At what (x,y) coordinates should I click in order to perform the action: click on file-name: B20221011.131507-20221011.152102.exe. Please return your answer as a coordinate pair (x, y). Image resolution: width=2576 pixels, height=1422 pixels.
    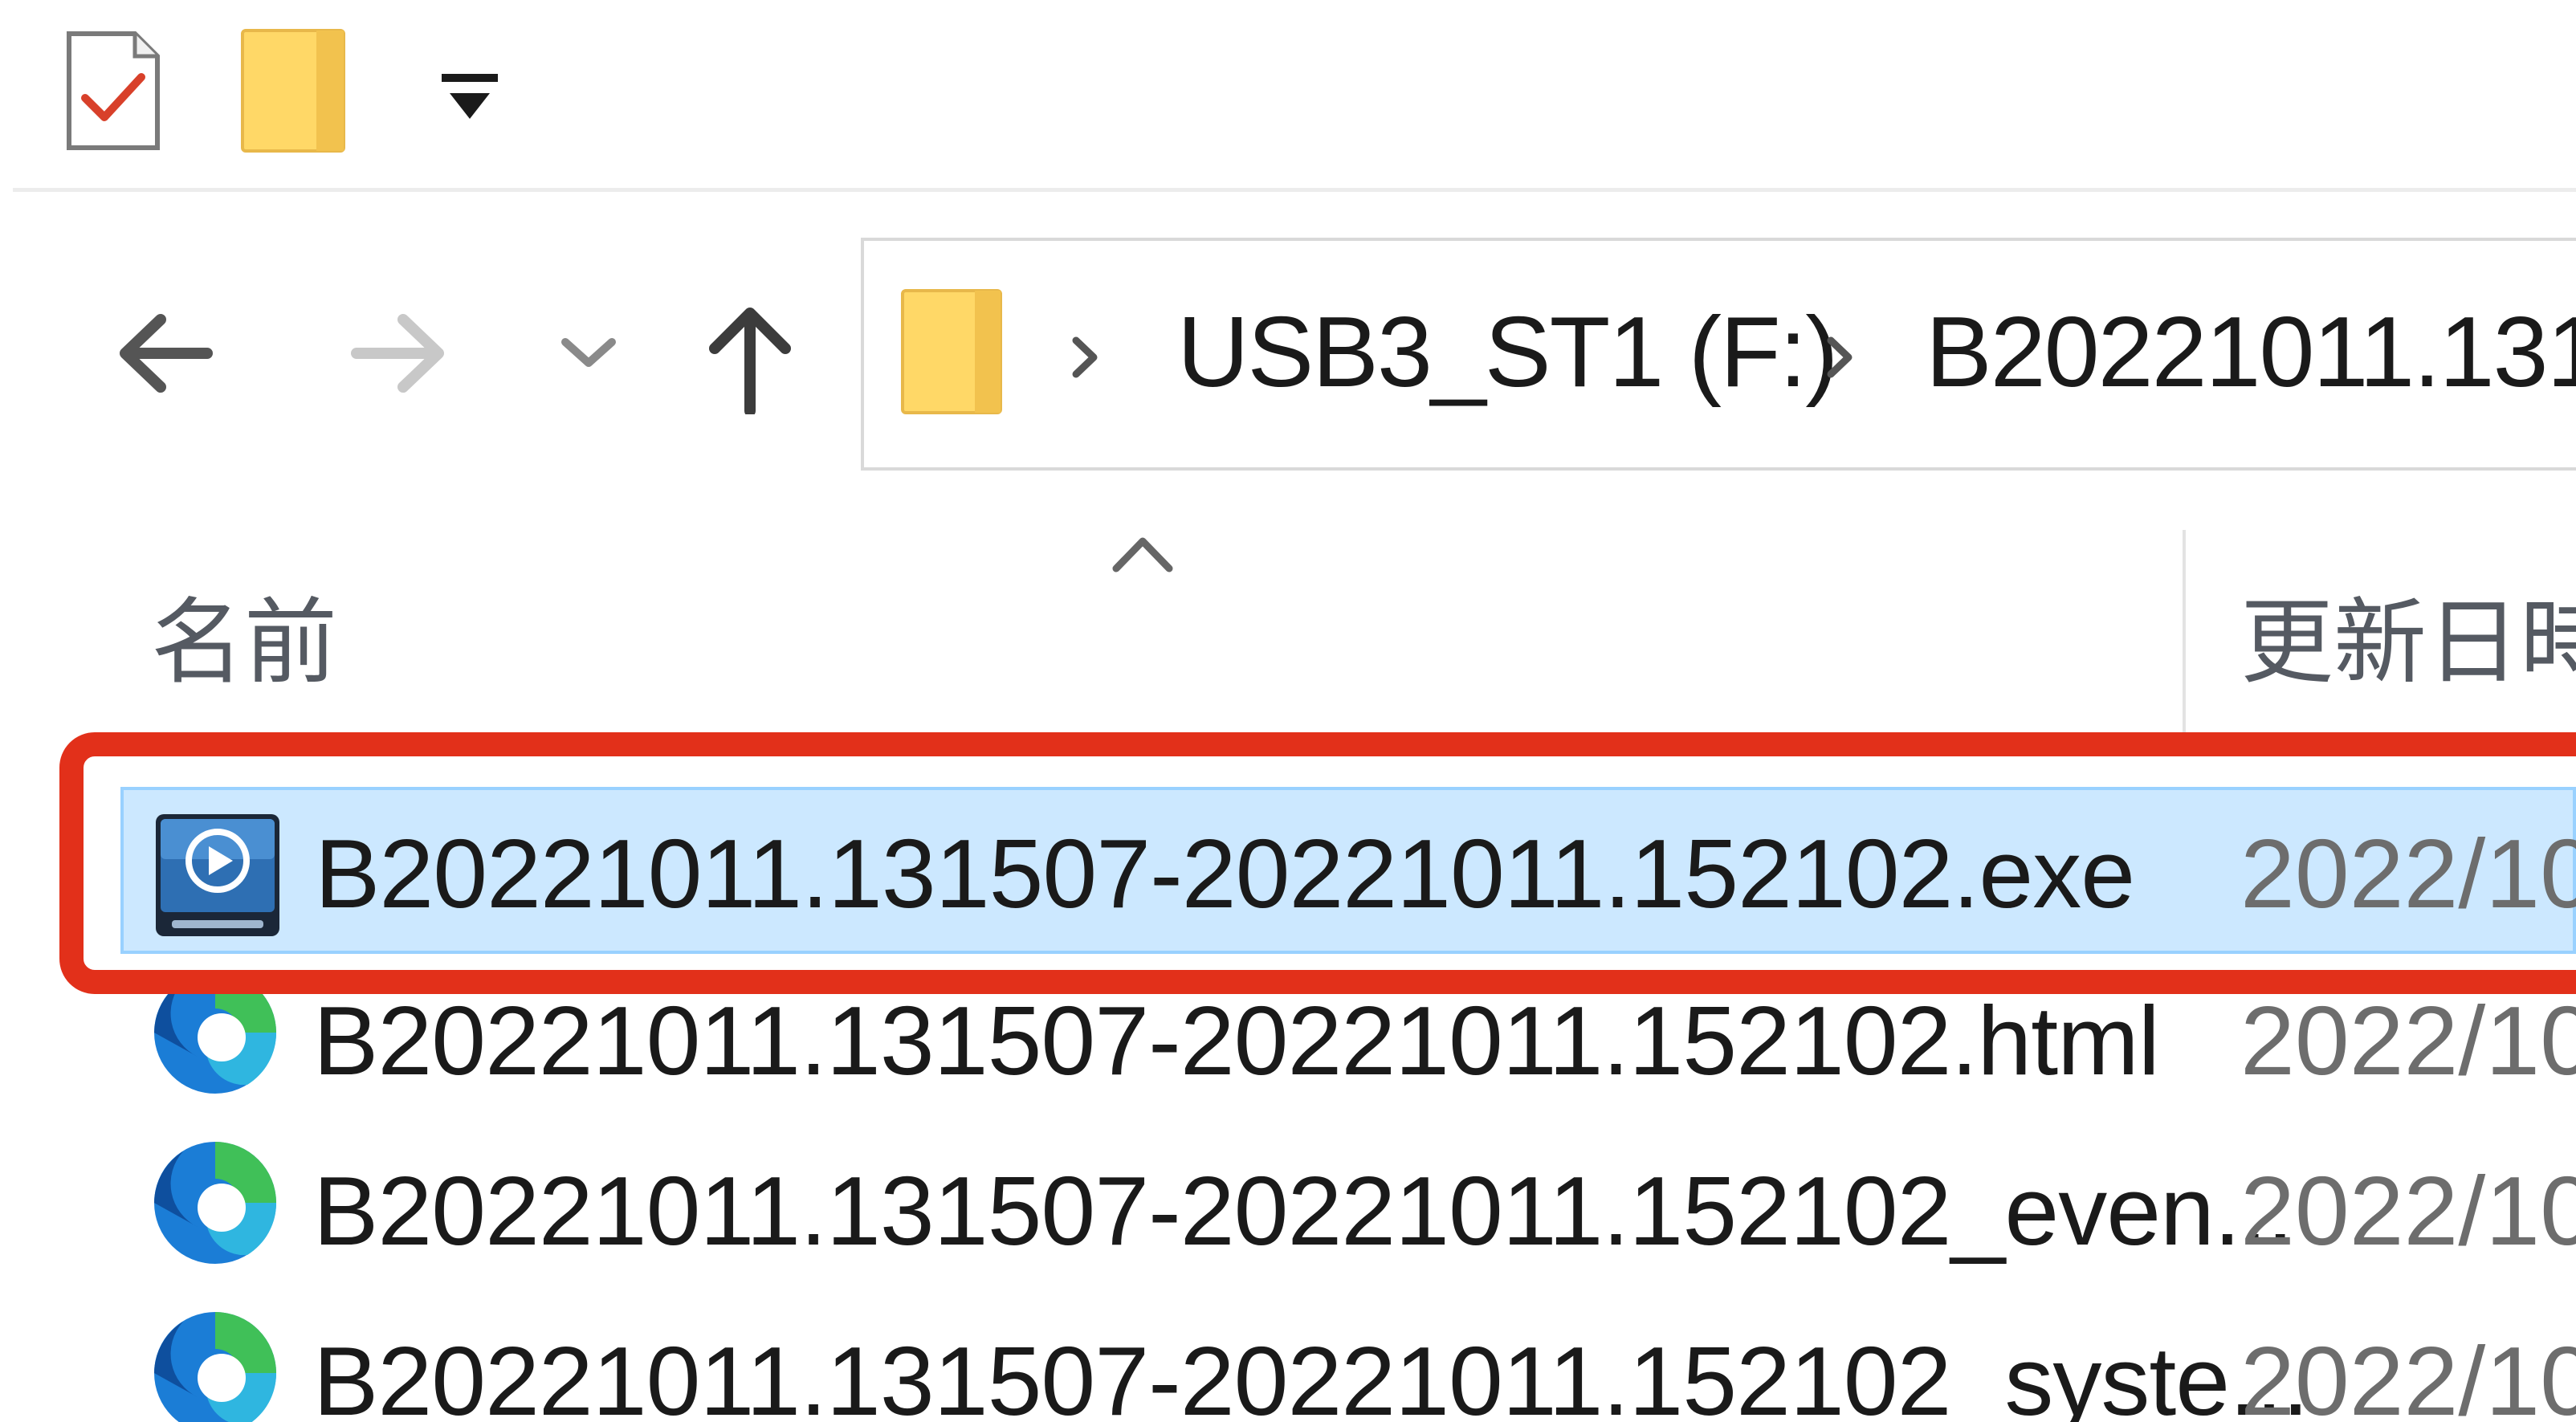
    Looking at the image, I should click on (1225, 873).